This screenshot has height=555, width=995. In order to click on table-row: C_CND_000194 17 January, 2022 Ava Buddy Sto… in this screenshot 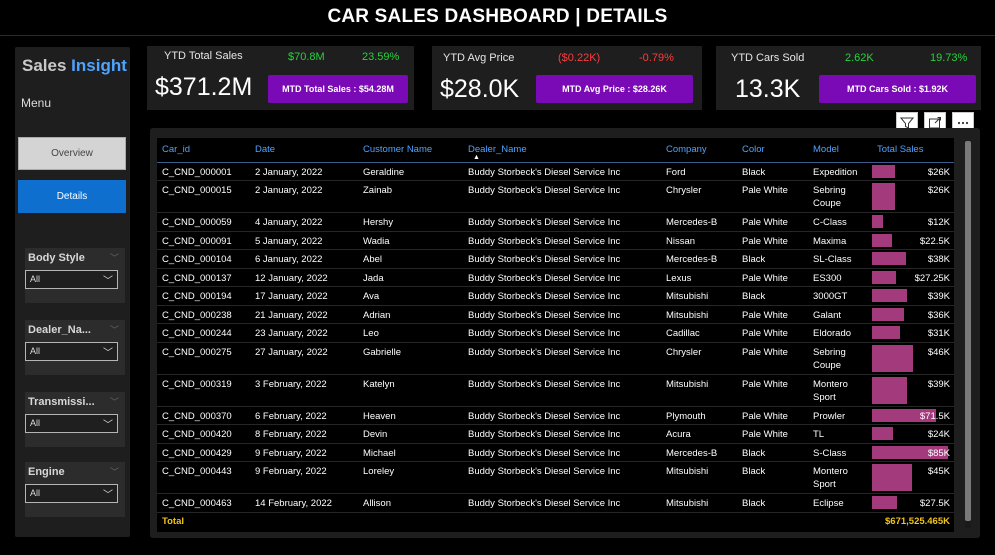, I will do `click(555, 296)`.